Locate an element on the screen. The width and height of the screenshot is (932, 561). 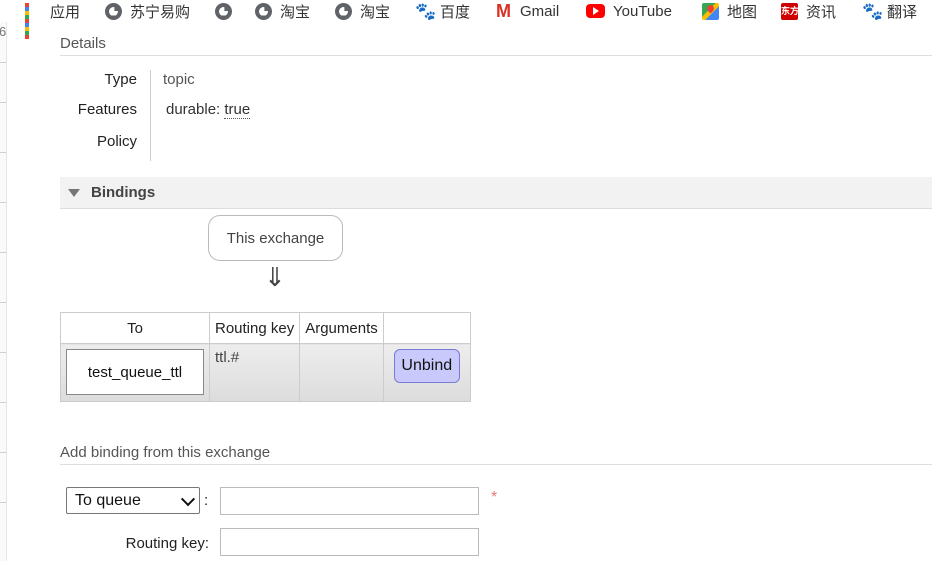
bookmark-label: Gmail is located at coordinates (540, 11).